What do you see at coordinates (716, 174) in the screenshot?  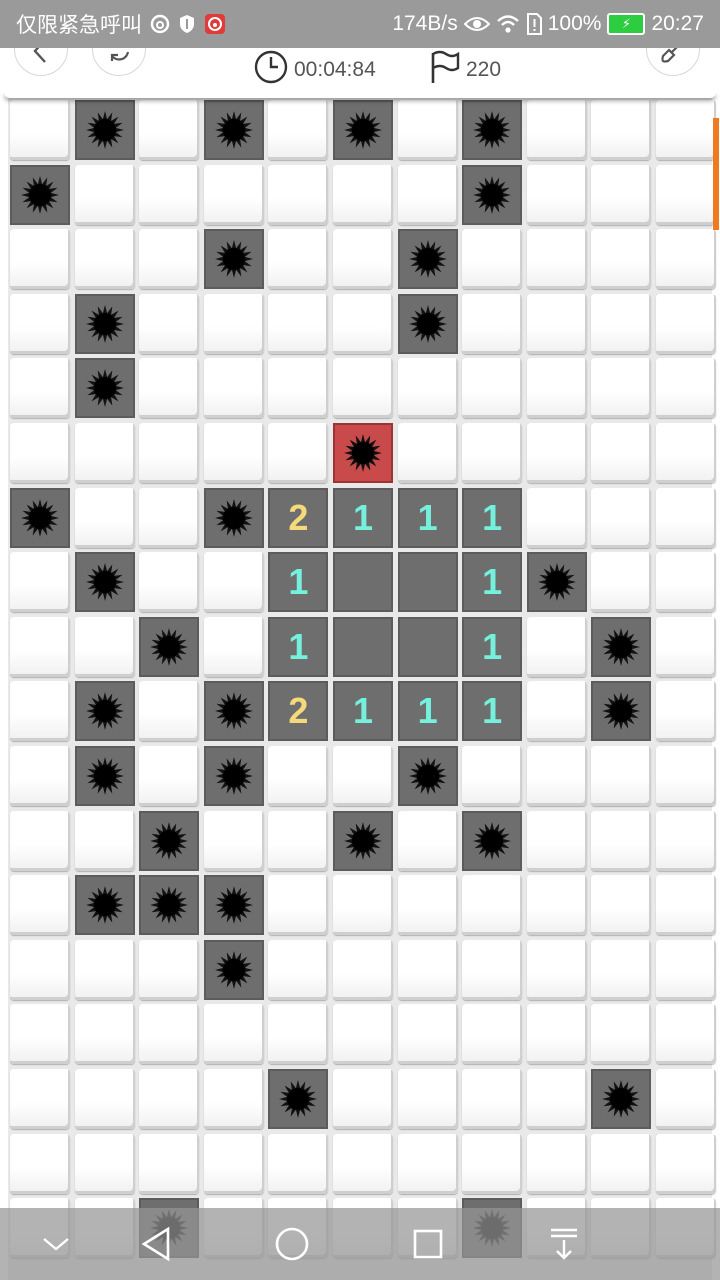 I see `scroll-indicator` at bounding box center [716, 174].